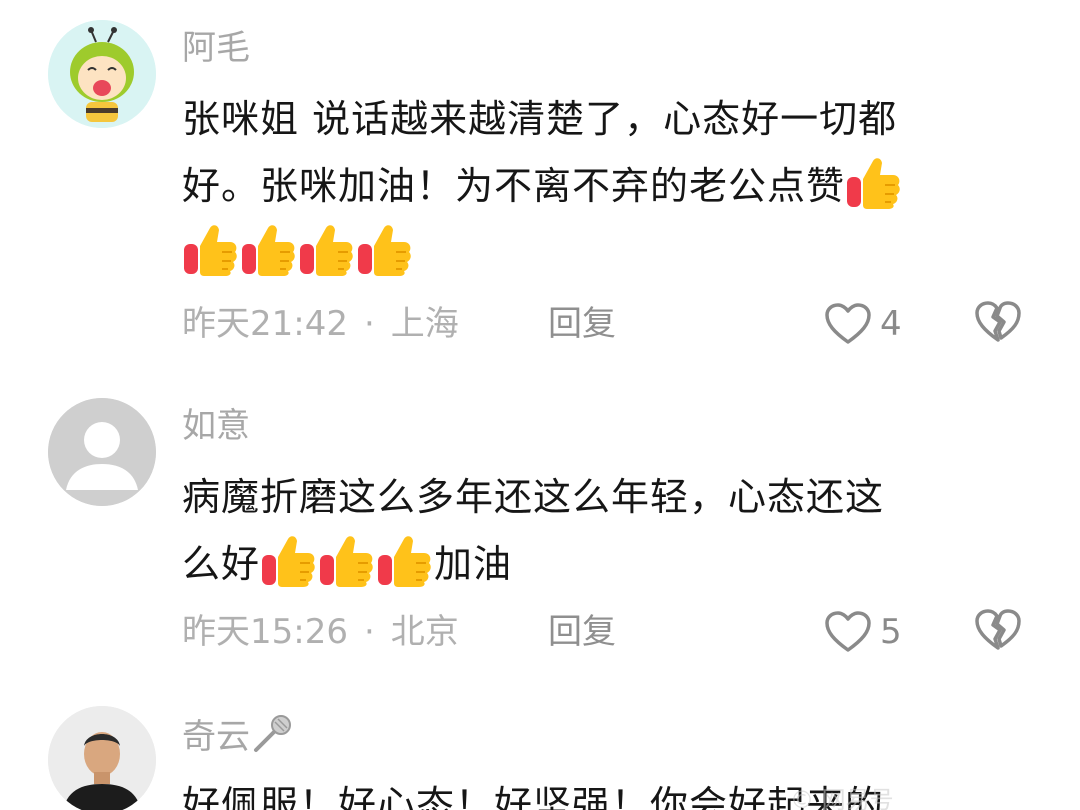 The width and height of the screenshot is (1080, 810). Describe the element at coordinates (540, 119) in the screenshot. I see `comment-line: 张咪姐 说话越来越清楚了，心态好一切都` at that location.